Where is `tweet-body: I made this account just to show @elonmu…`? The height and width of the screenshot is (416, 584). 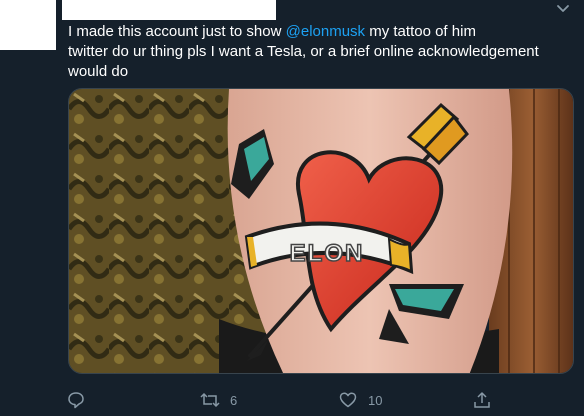
tweet-body: I made this account just to show @elonmu… is located at coordinates (318, 52).